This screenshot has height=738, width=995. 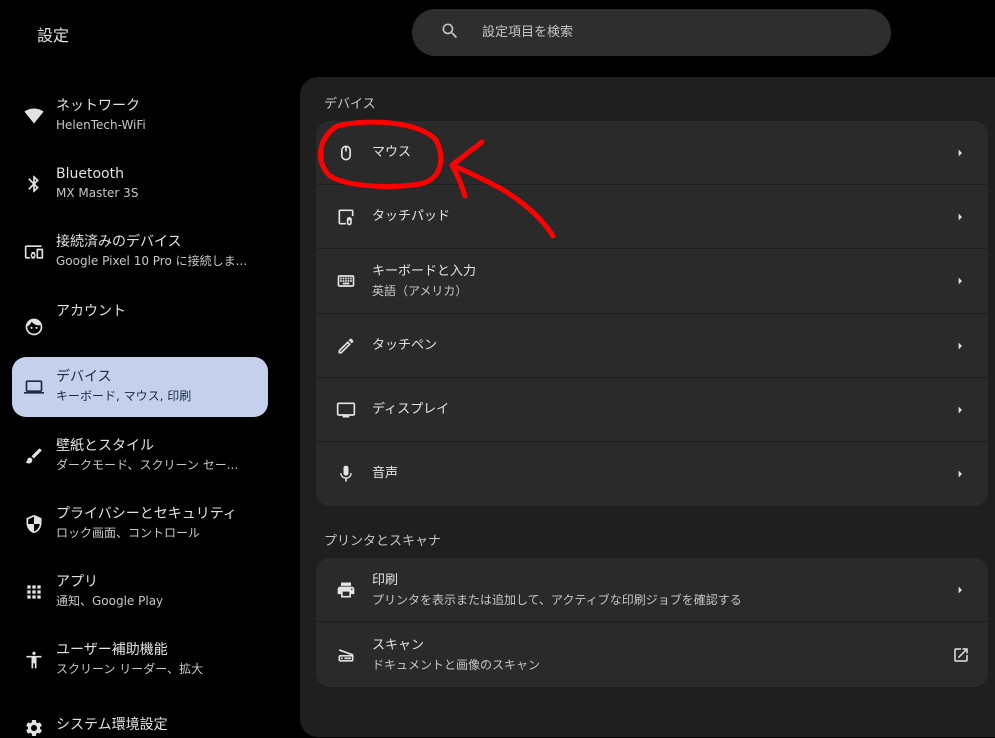 I want to click on sidebar-item-apps: アプリ通知、Google Play, so click(x=140, y=592).